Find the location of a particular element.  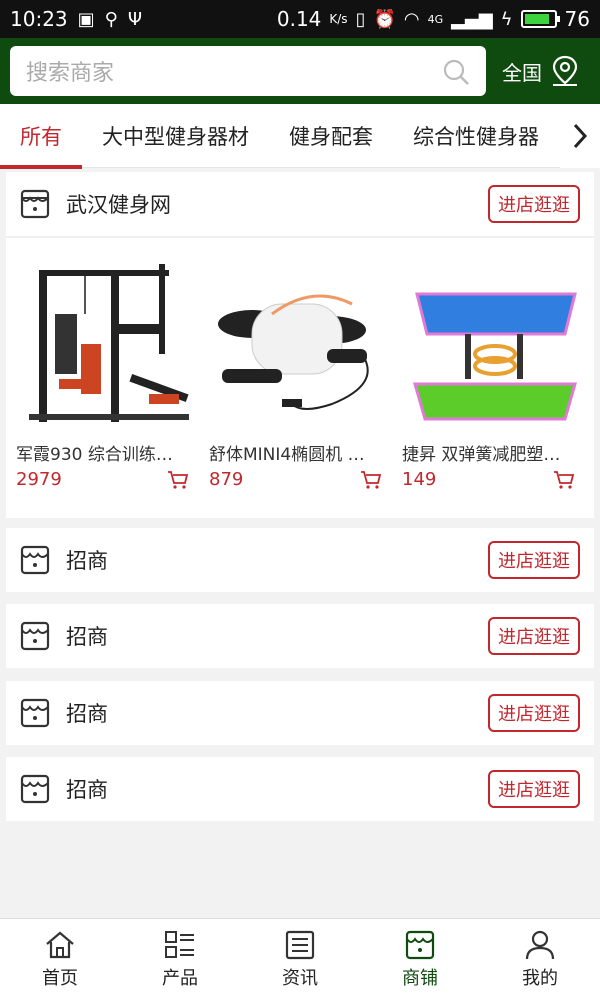

signal-icon: ▂▄▆ is located at coordinates (472, 19).